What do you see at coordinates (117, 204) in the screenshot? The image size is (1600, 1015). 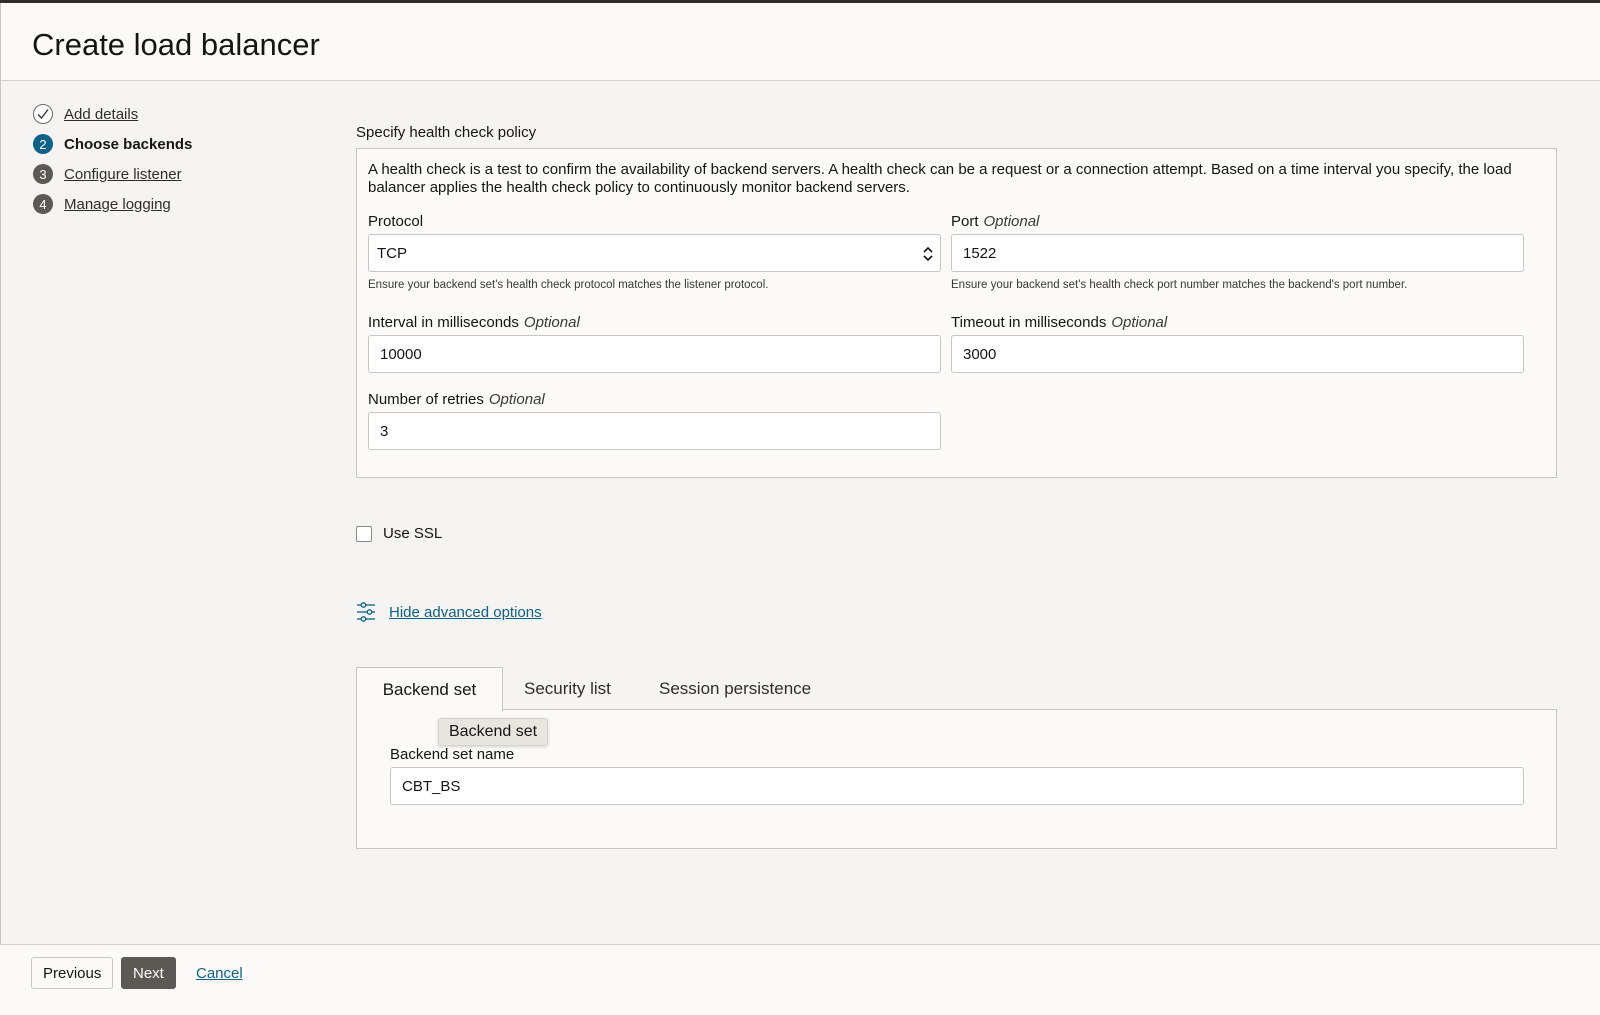 I see `step-label: Manage logging` at bounding box center [117, 204].